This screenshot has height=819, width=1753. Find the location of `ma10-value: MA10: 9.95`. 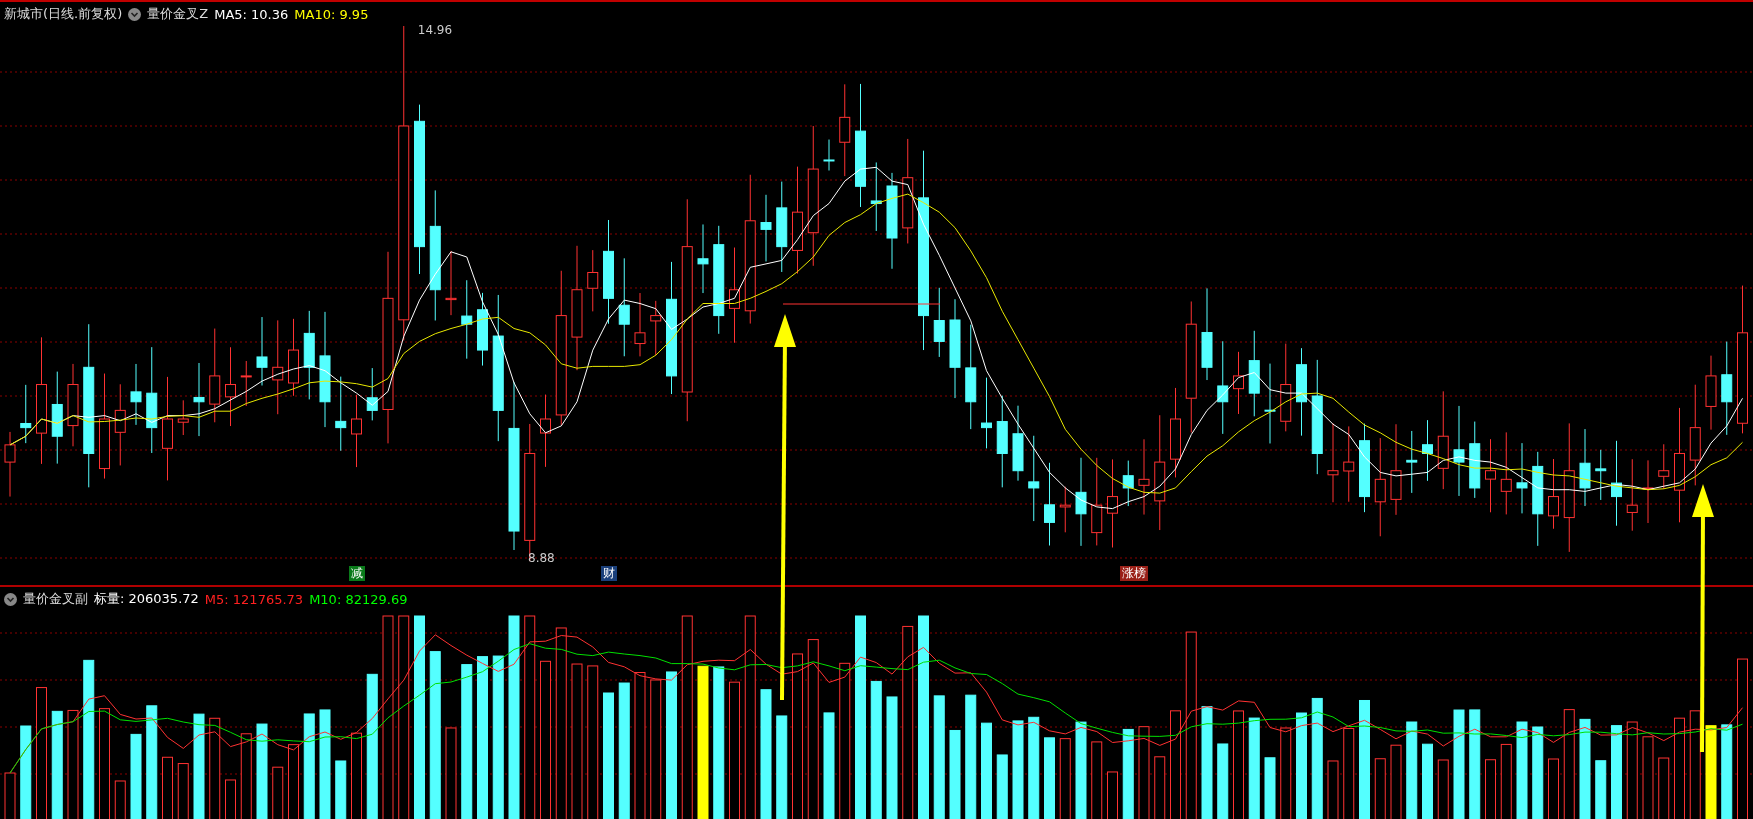

ma10-value: MA10: 9.95 is located at coordinates (331, 14).